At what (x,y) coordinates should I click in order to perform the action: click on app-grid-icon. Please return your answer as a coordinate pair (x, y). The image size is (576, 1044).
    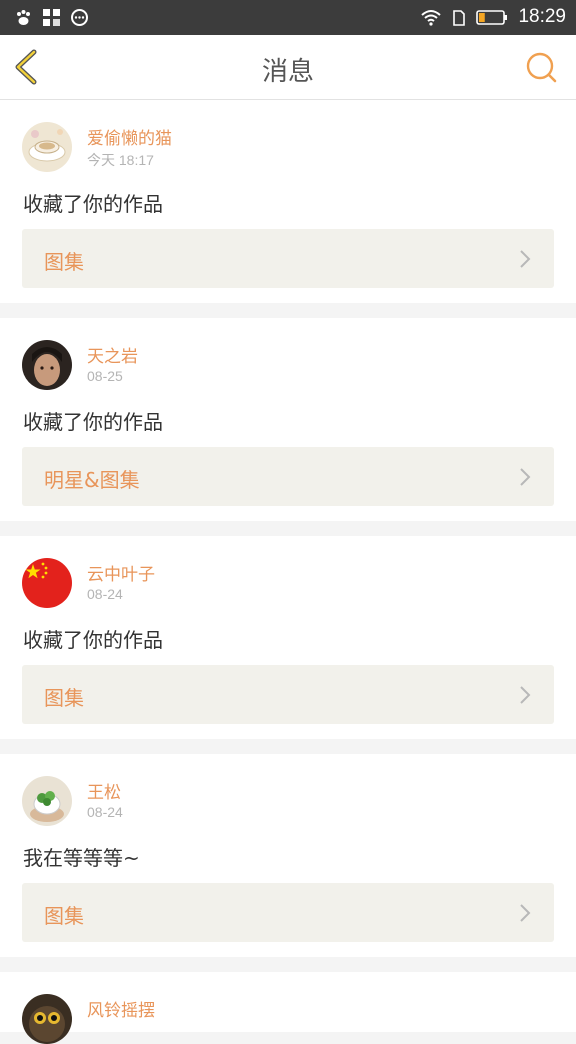
    Looking at the image, I should click on (51, 17).